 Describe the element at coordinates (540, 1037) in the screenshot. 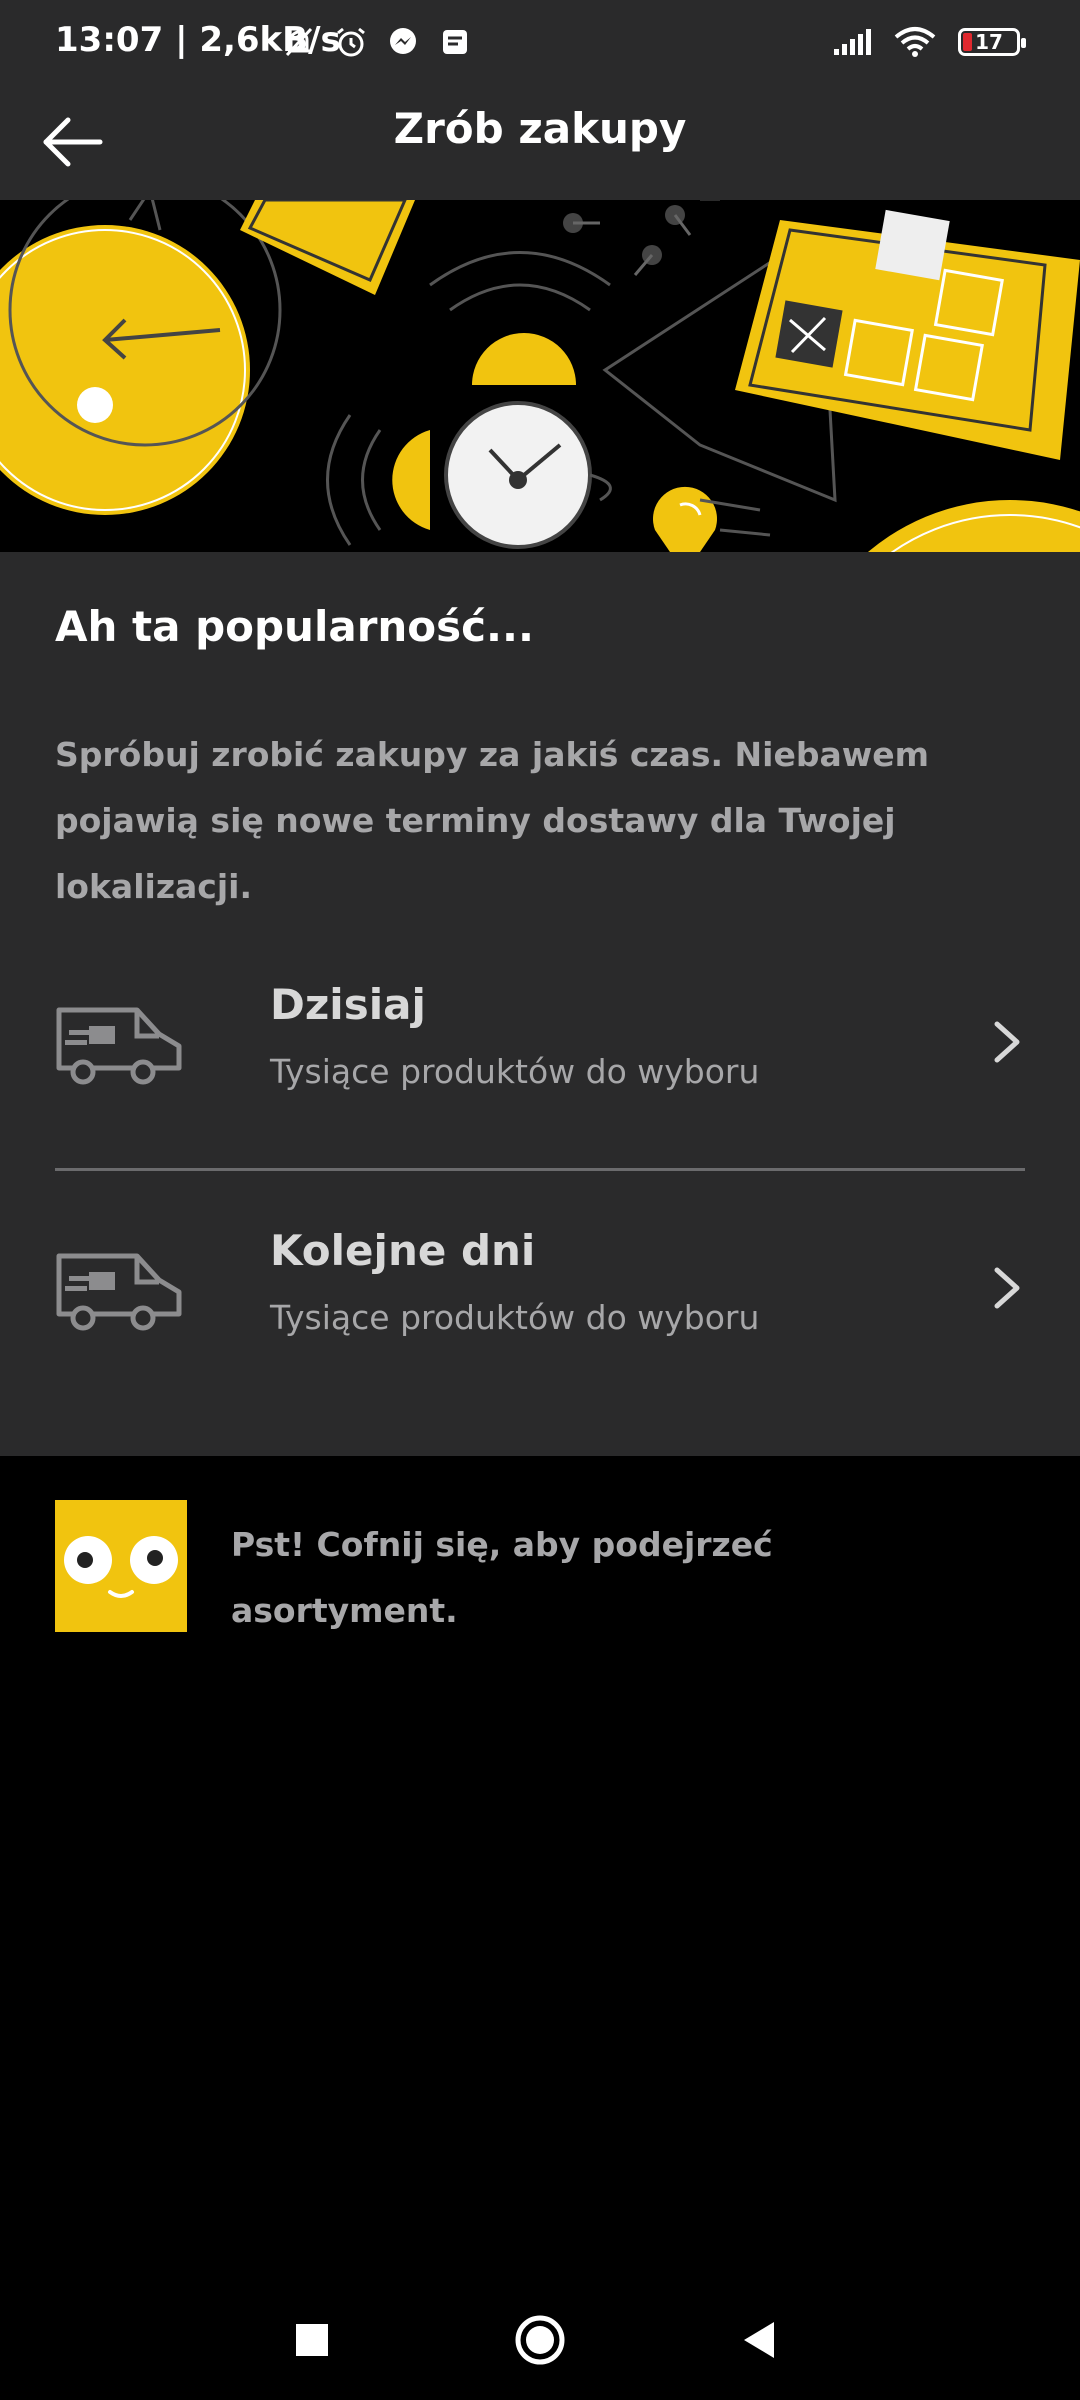

I see `option-today: Dzisiaj Tysiące produktów do wyboru` at that location.